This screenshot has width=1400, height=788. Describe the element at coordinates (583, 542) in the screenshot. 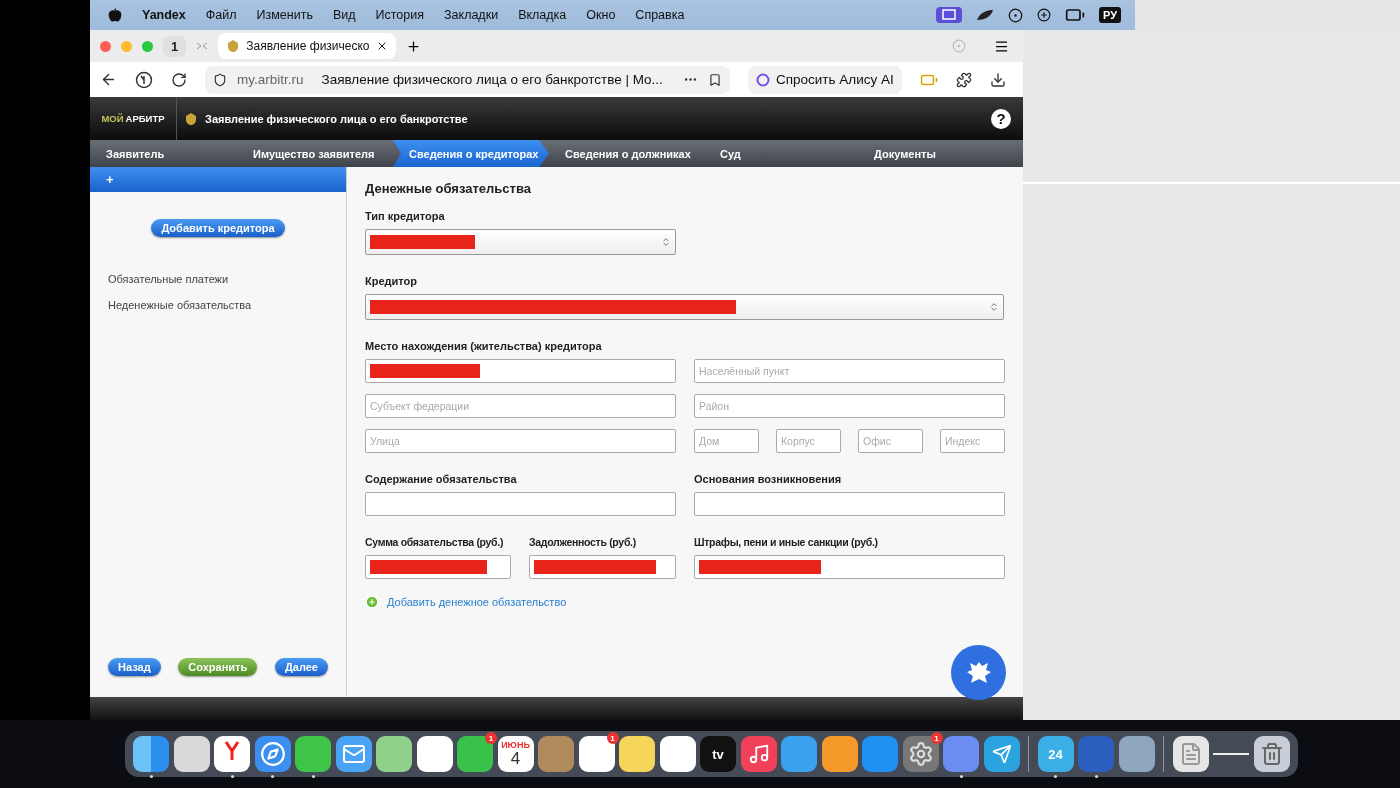

I see `field-label: Задолженность (руб.)` at that location.